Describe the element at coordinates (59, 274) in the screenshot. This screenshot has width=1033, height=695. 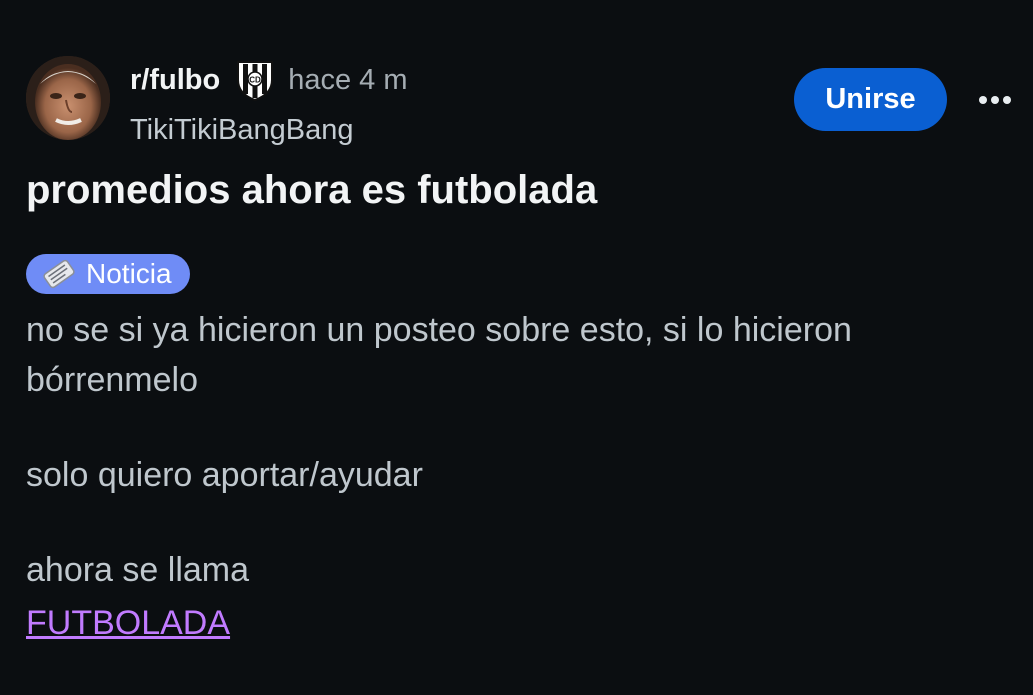
I see `newspaper-icon` at that location.